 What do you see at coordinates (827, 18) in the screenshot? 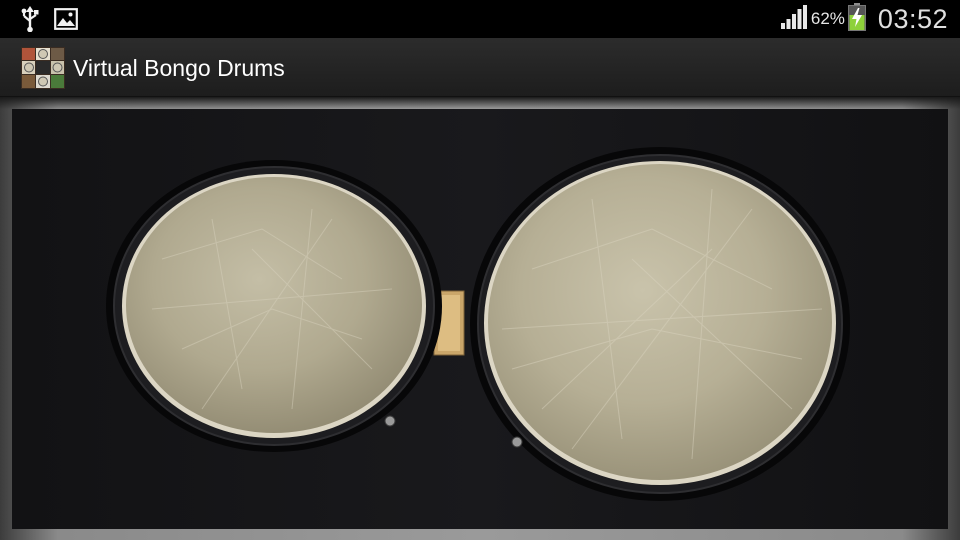
I see `battery-percent: 62%` at bounding box center [827, 18].